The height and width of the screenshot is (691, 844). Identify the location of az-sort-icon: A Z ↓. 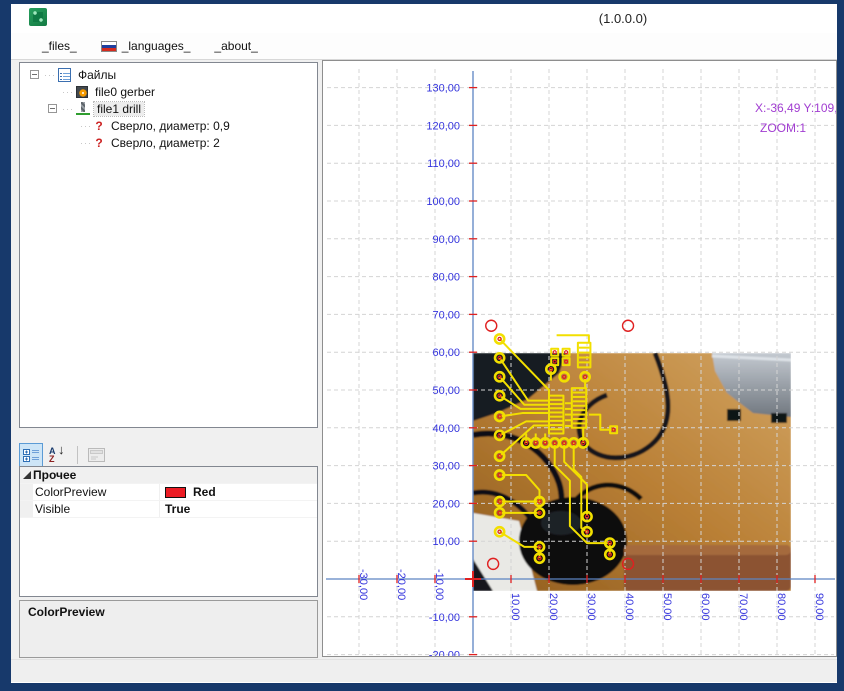
(57, 453).